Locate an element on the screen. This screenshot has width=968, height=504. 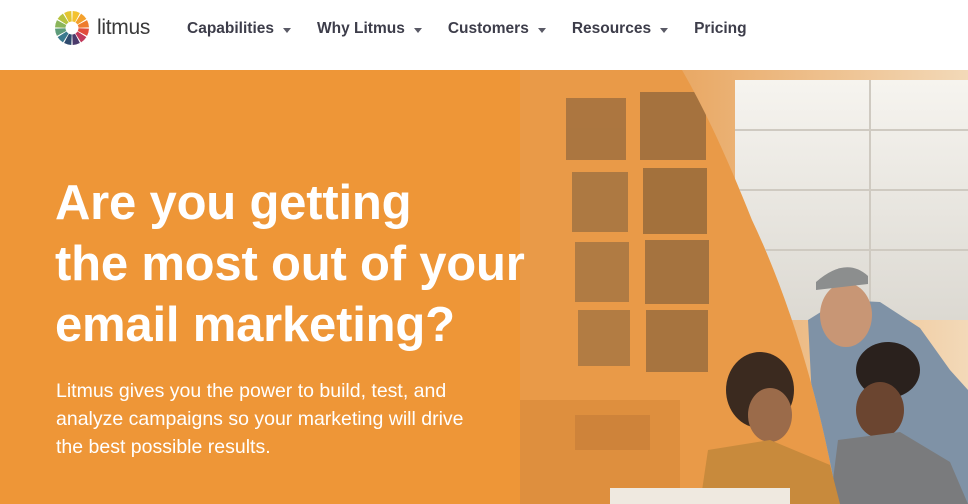
nav-capabilities: Capabilities is located at coordinates (239, 29).